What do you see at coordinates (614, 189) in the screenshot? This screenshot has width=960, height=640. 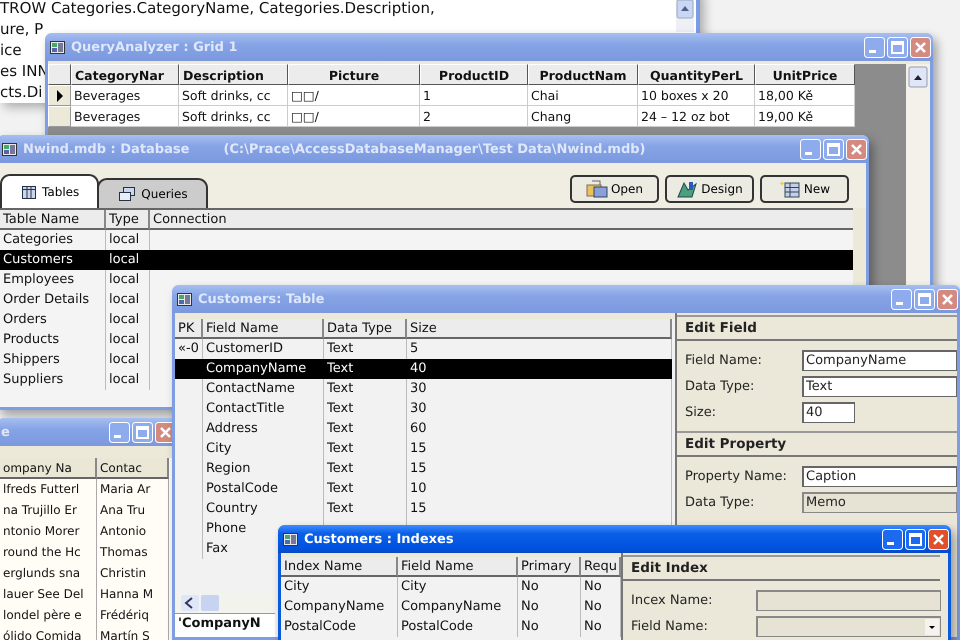 I see `toolbar-button: Open` at bounding box center [614, 189].